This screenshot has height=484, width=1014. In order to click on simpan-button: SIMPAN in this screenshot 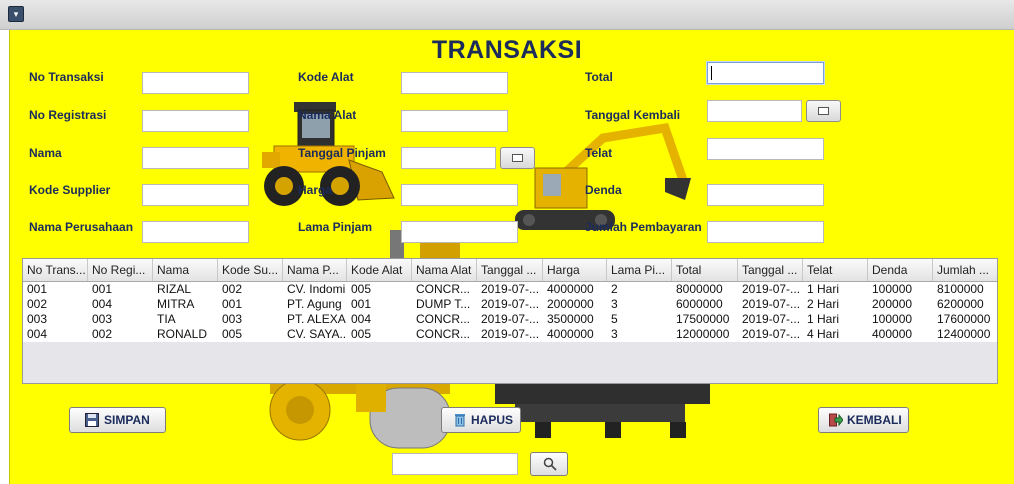, I will do `click(117, 420)`.